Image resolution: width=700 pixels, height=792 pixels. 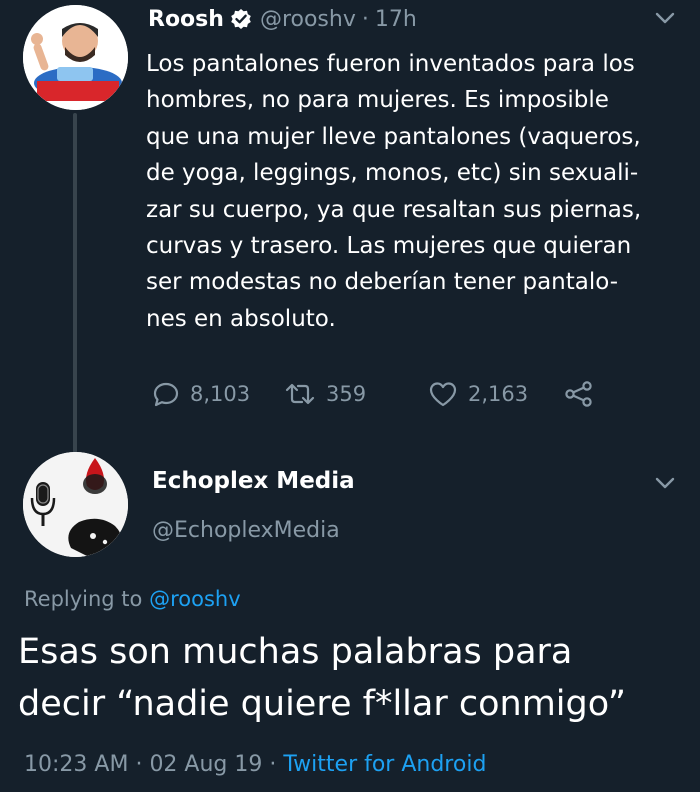 What do you see at coordinates (382, 282) in the screenshot?
I see `tweet-text-line: ser modestas no deberían tener pantalo-` at bounding box center [382, 282].